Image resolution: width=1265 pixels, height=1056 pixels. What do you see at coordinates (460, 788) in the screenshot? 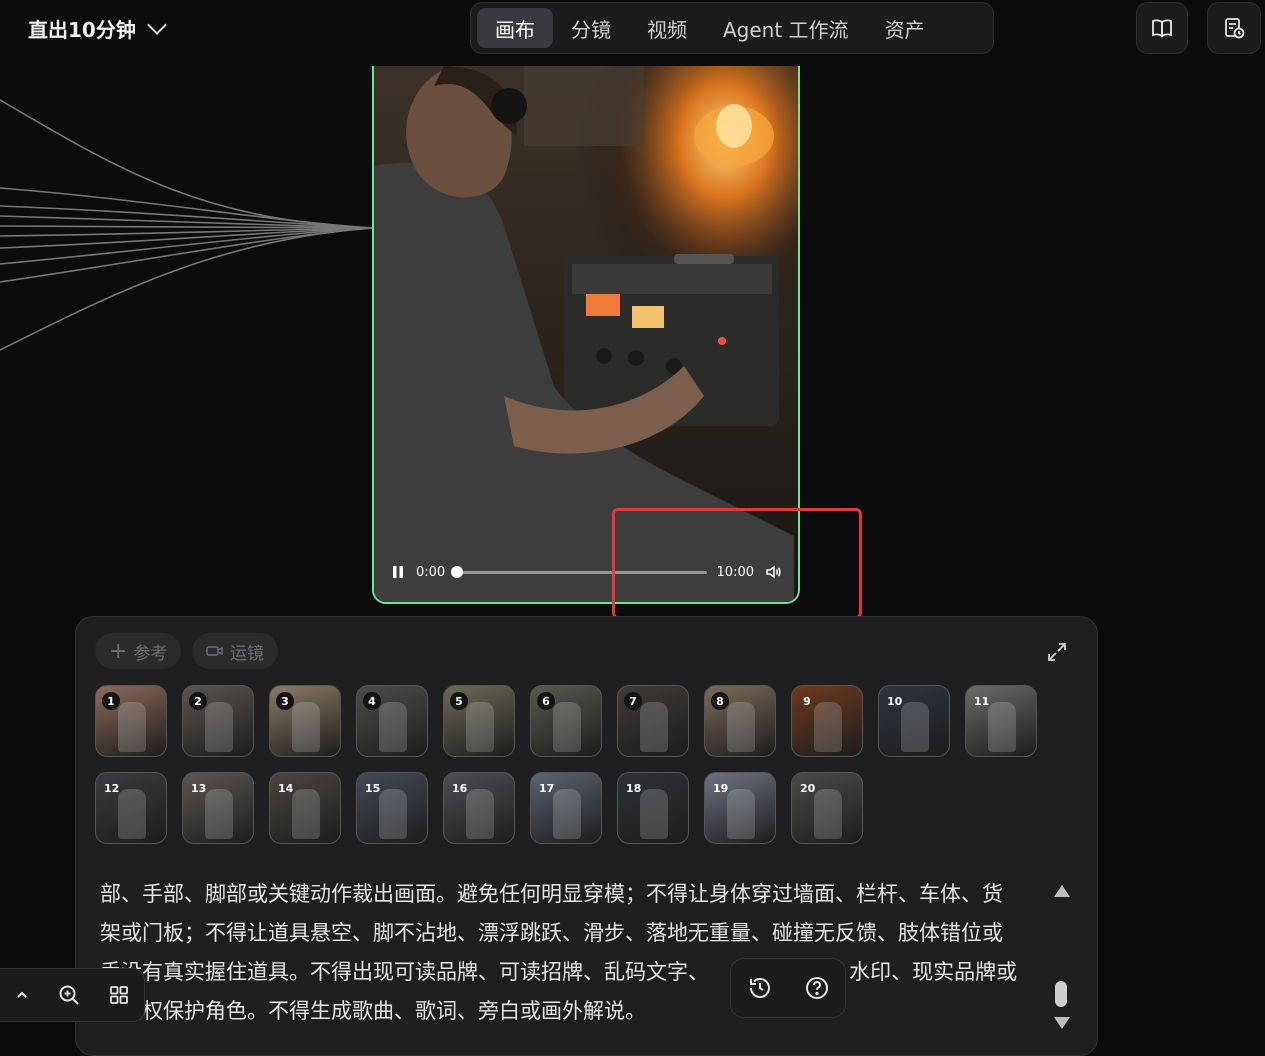
I see `thumbnail-number: 16` at bounding box center [460, 788].